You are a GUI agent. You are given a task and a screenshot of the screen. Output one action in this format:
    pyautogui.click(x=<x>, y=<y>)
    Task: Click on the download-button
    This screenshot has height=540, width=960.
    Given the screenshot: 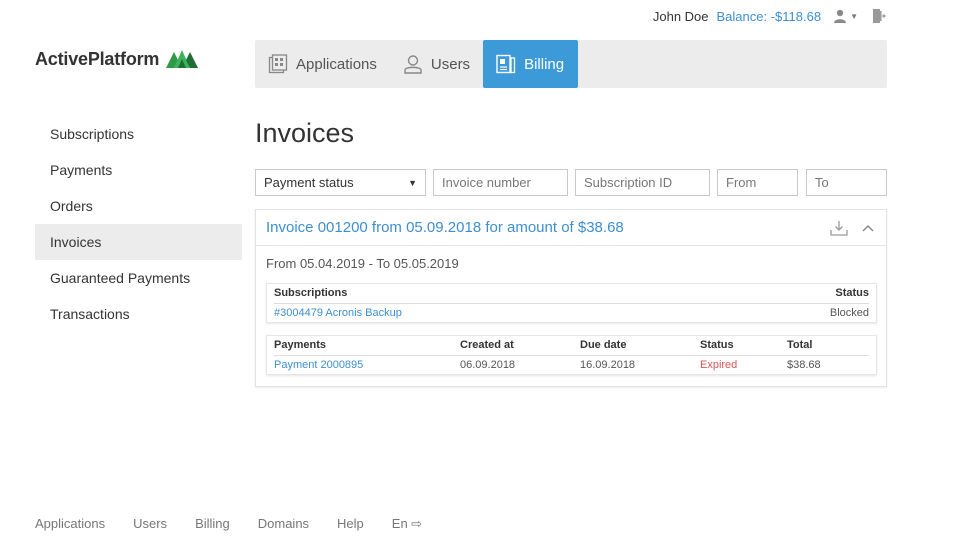 What is the action you would take?
    pyautogui.click(x=839, y=228)
    